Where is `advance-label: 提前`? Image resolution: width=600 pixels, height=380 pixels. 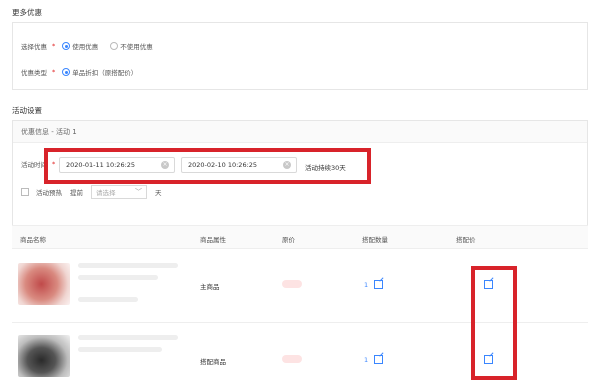
advance-label: 提前 is located at coordinates (76, 193).